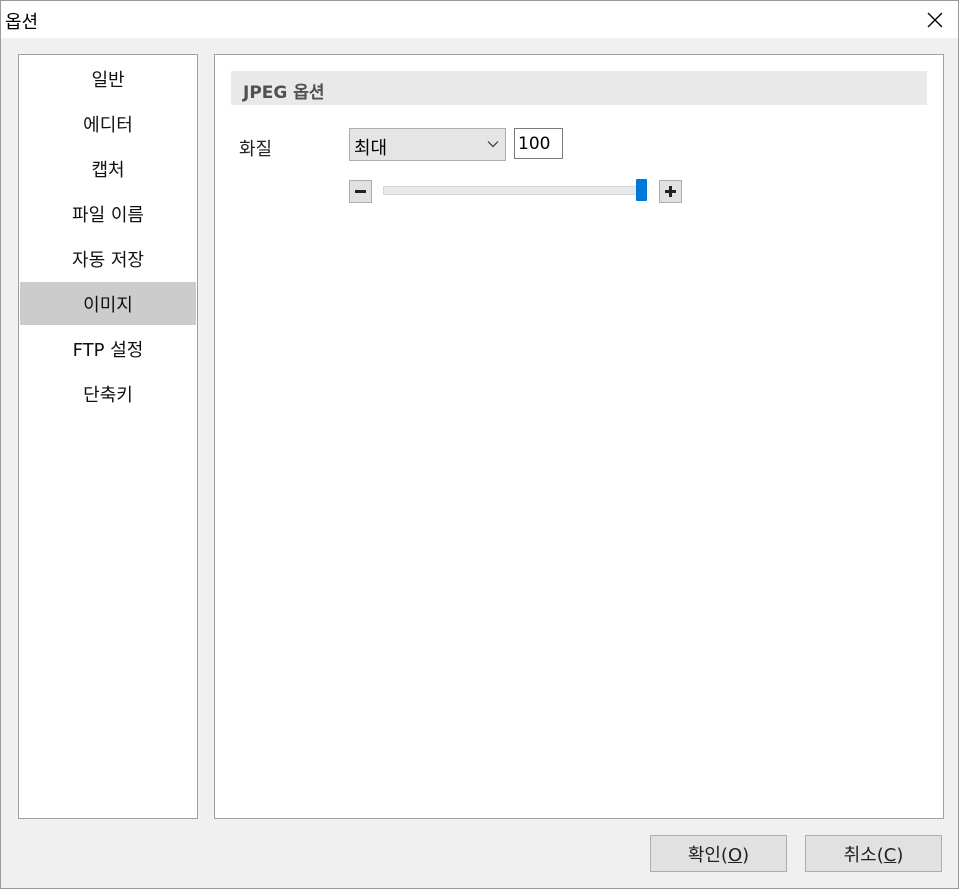 This screenshot has height=889, width=959. I want to click on sidebar-item-label: FTP 설정, so click(108, 350).